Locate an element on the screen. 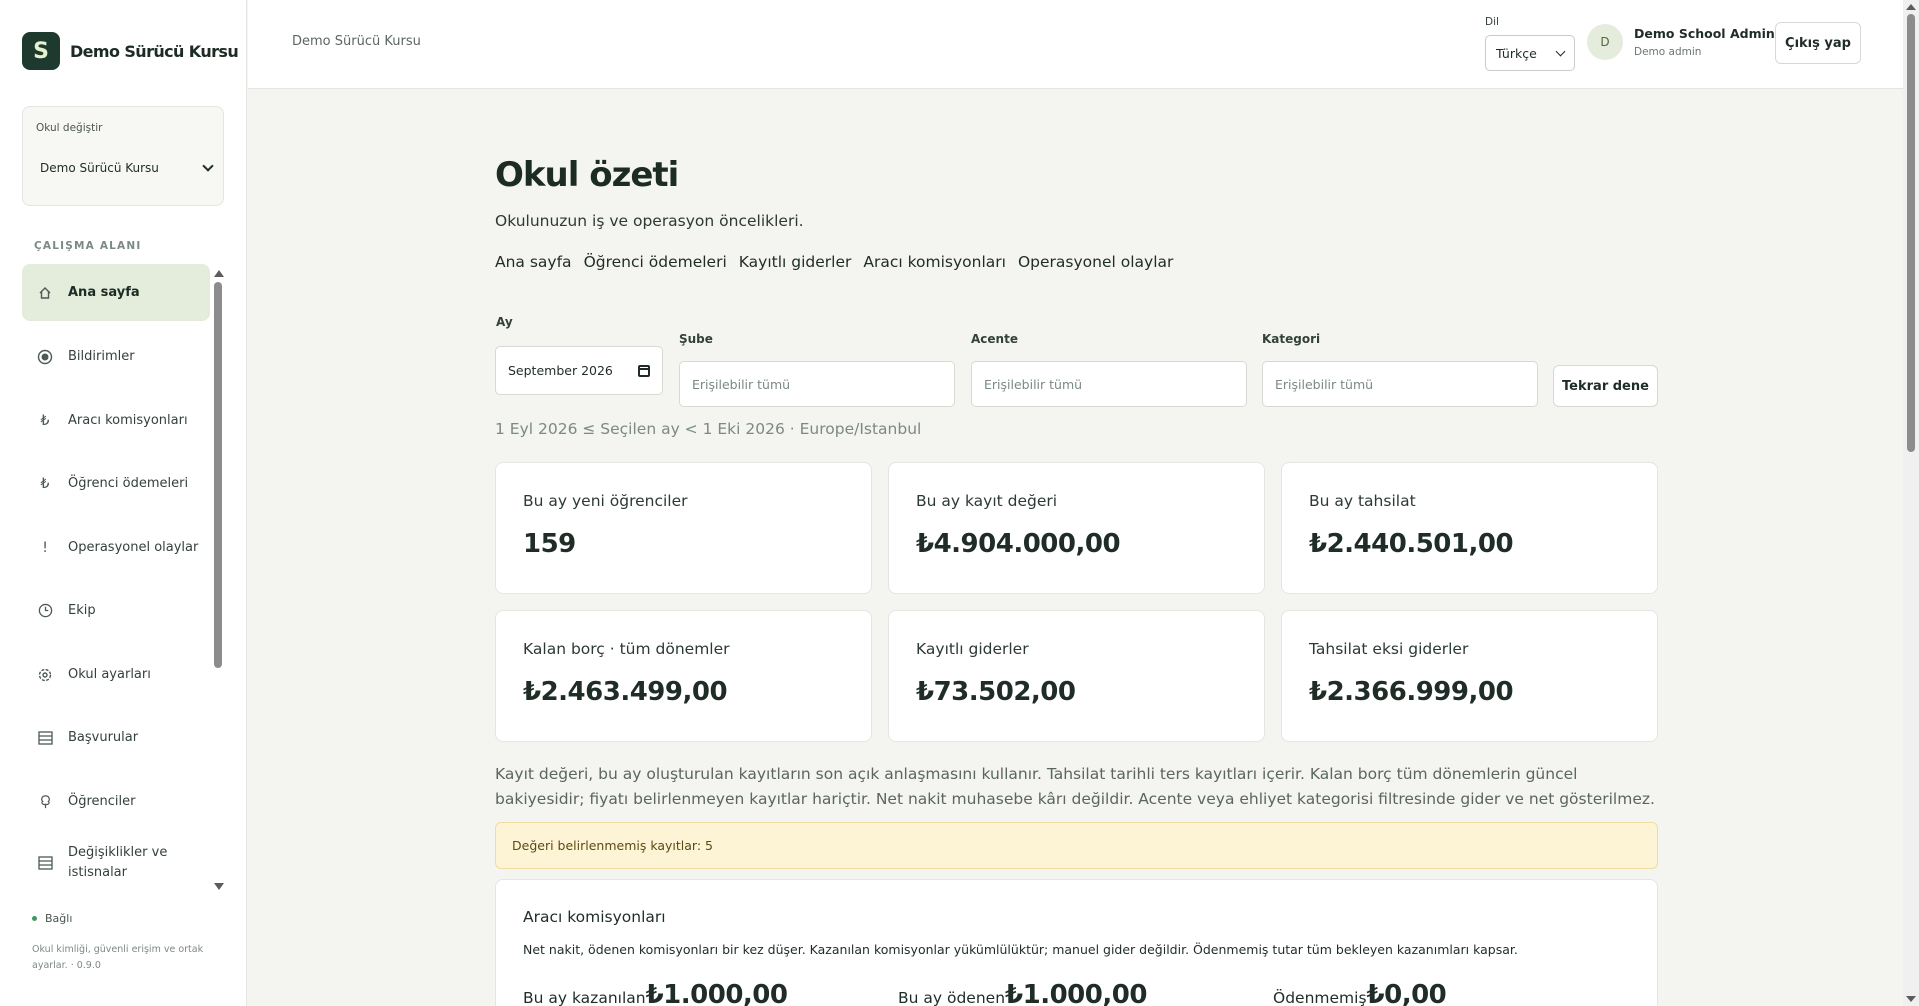  page-title: Okul özeti is located at coordinates (587, 175).